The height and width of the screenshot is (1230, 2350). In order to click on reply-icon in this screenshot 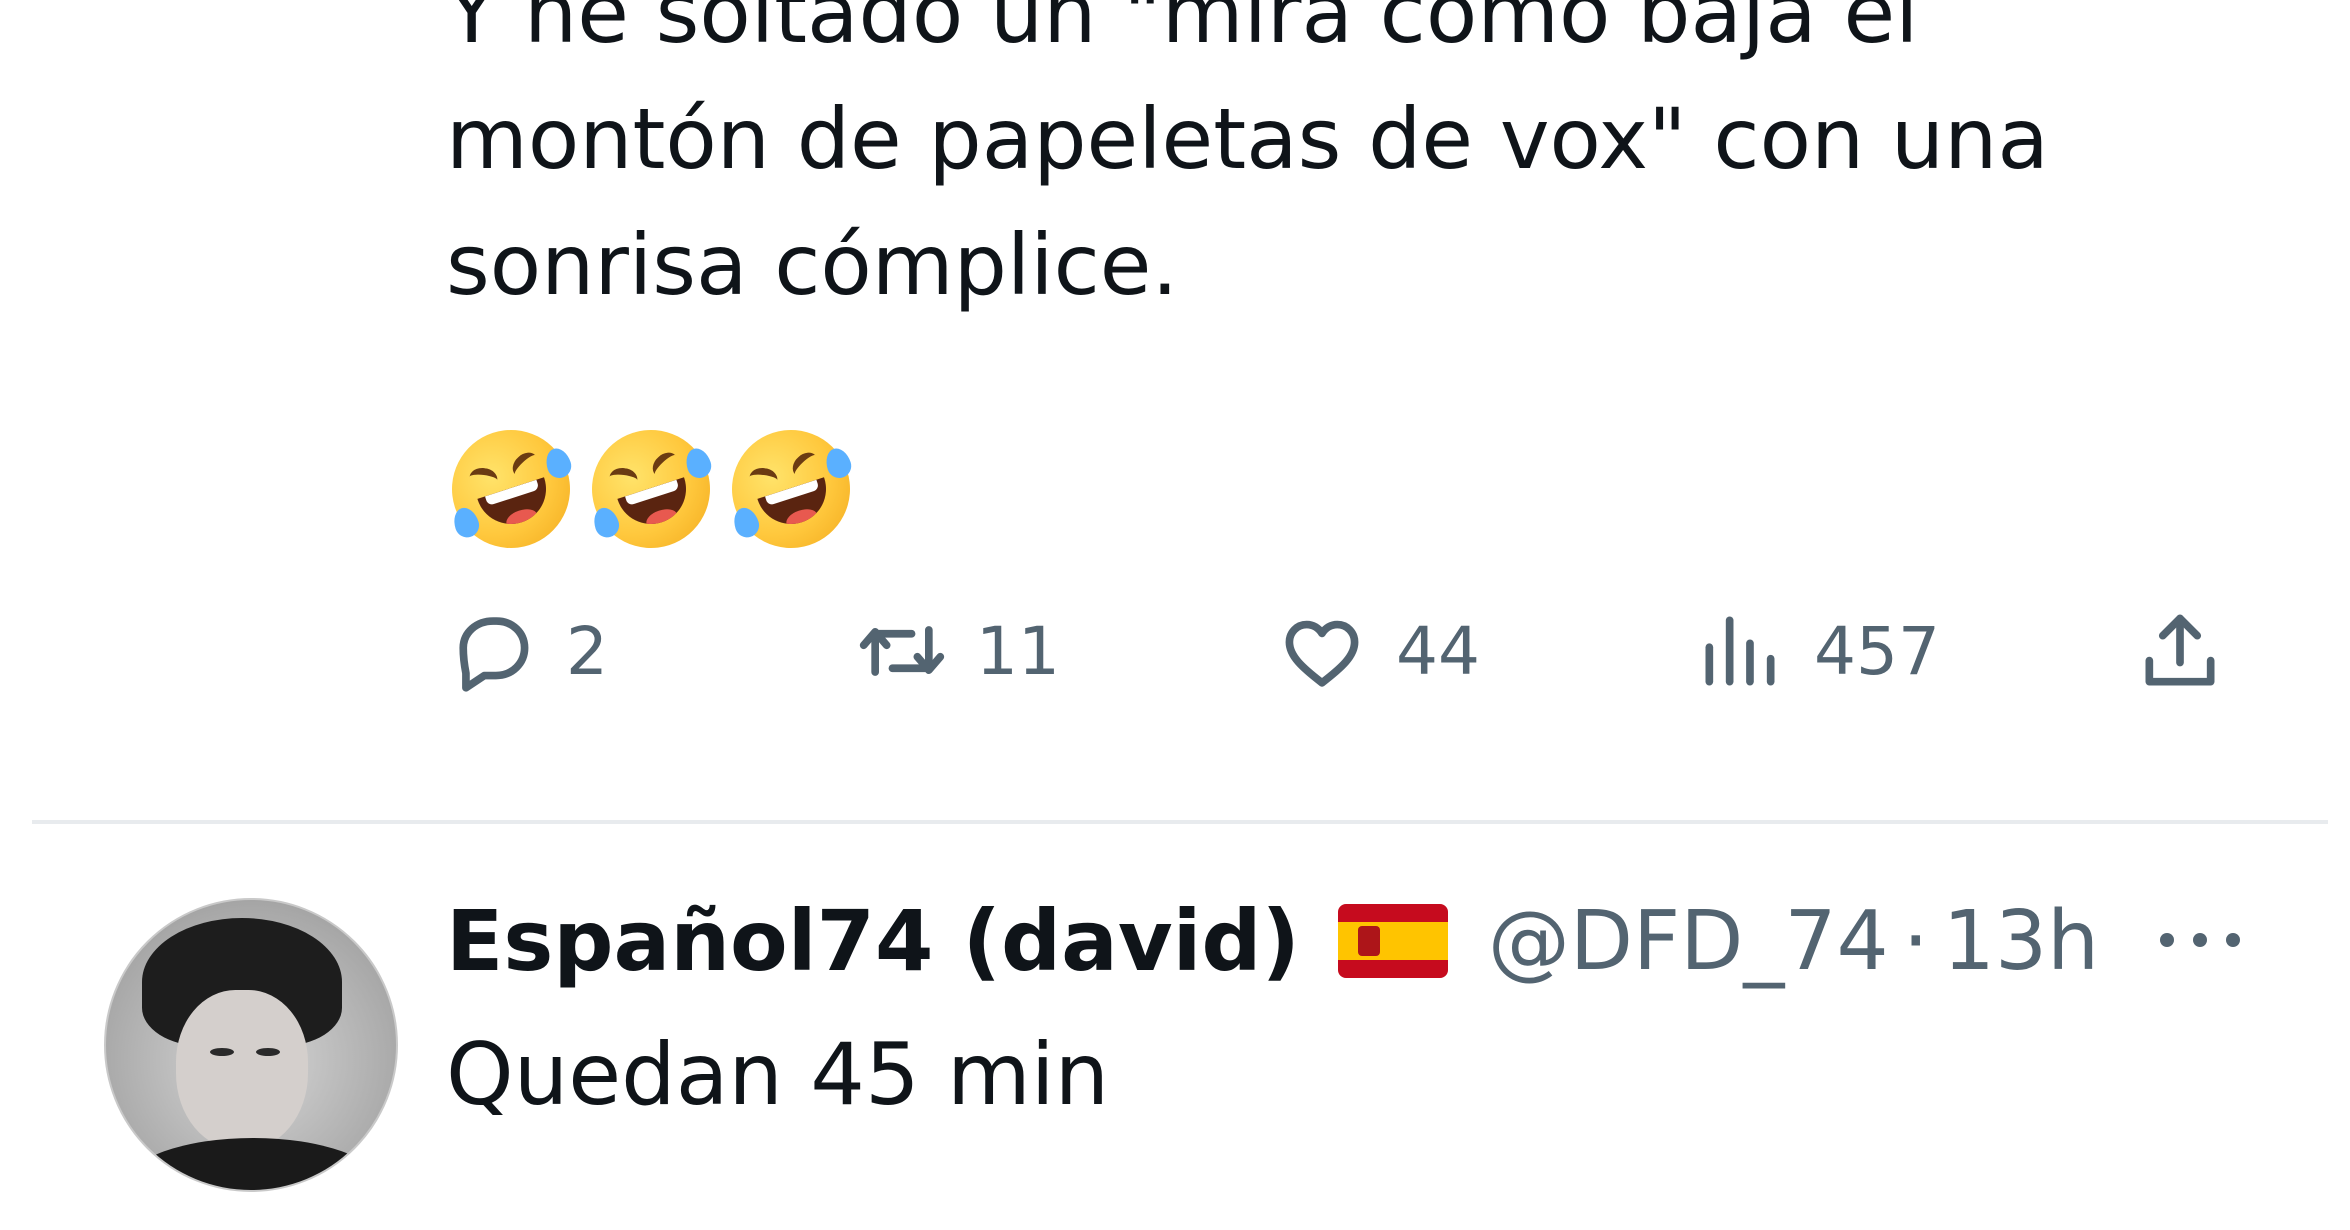, I will do `click(494, 654)`.